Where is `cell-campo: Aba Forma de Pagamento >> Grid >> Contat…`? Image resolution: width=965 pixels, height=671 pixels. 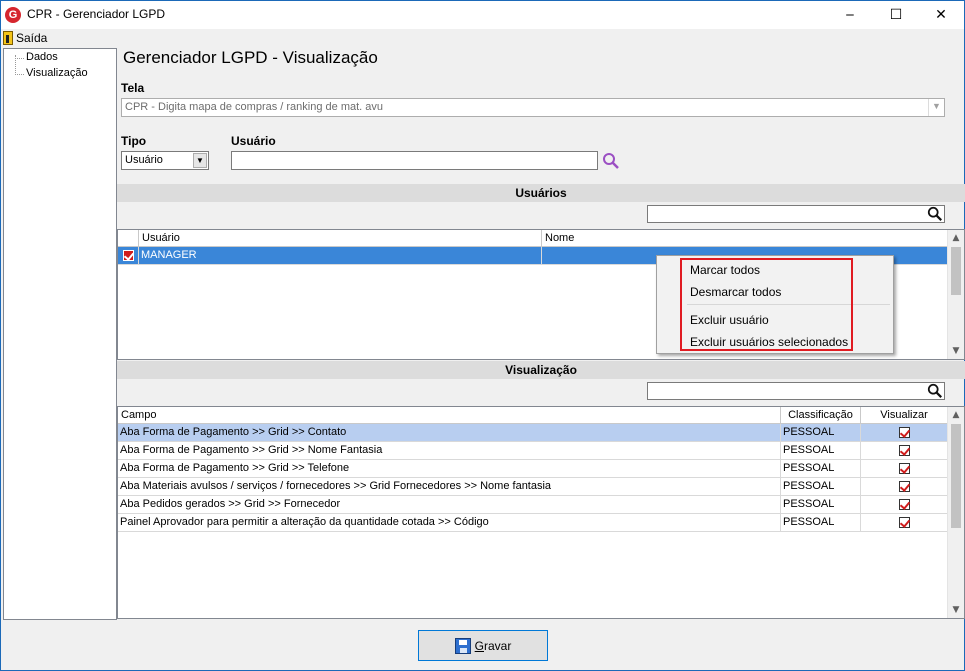 cell-campo: Aba Forma de Pagamento >> Grid >> Contat… is located at coordinates (449, 433).